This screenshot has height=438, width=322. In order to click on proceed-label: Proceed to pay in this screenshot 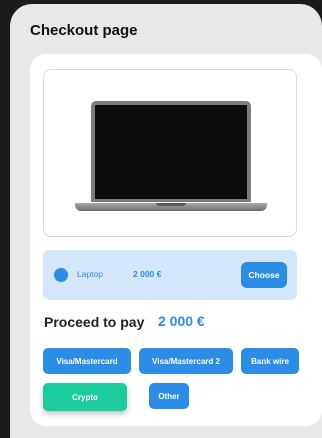, I will do `click(94, 322)`.